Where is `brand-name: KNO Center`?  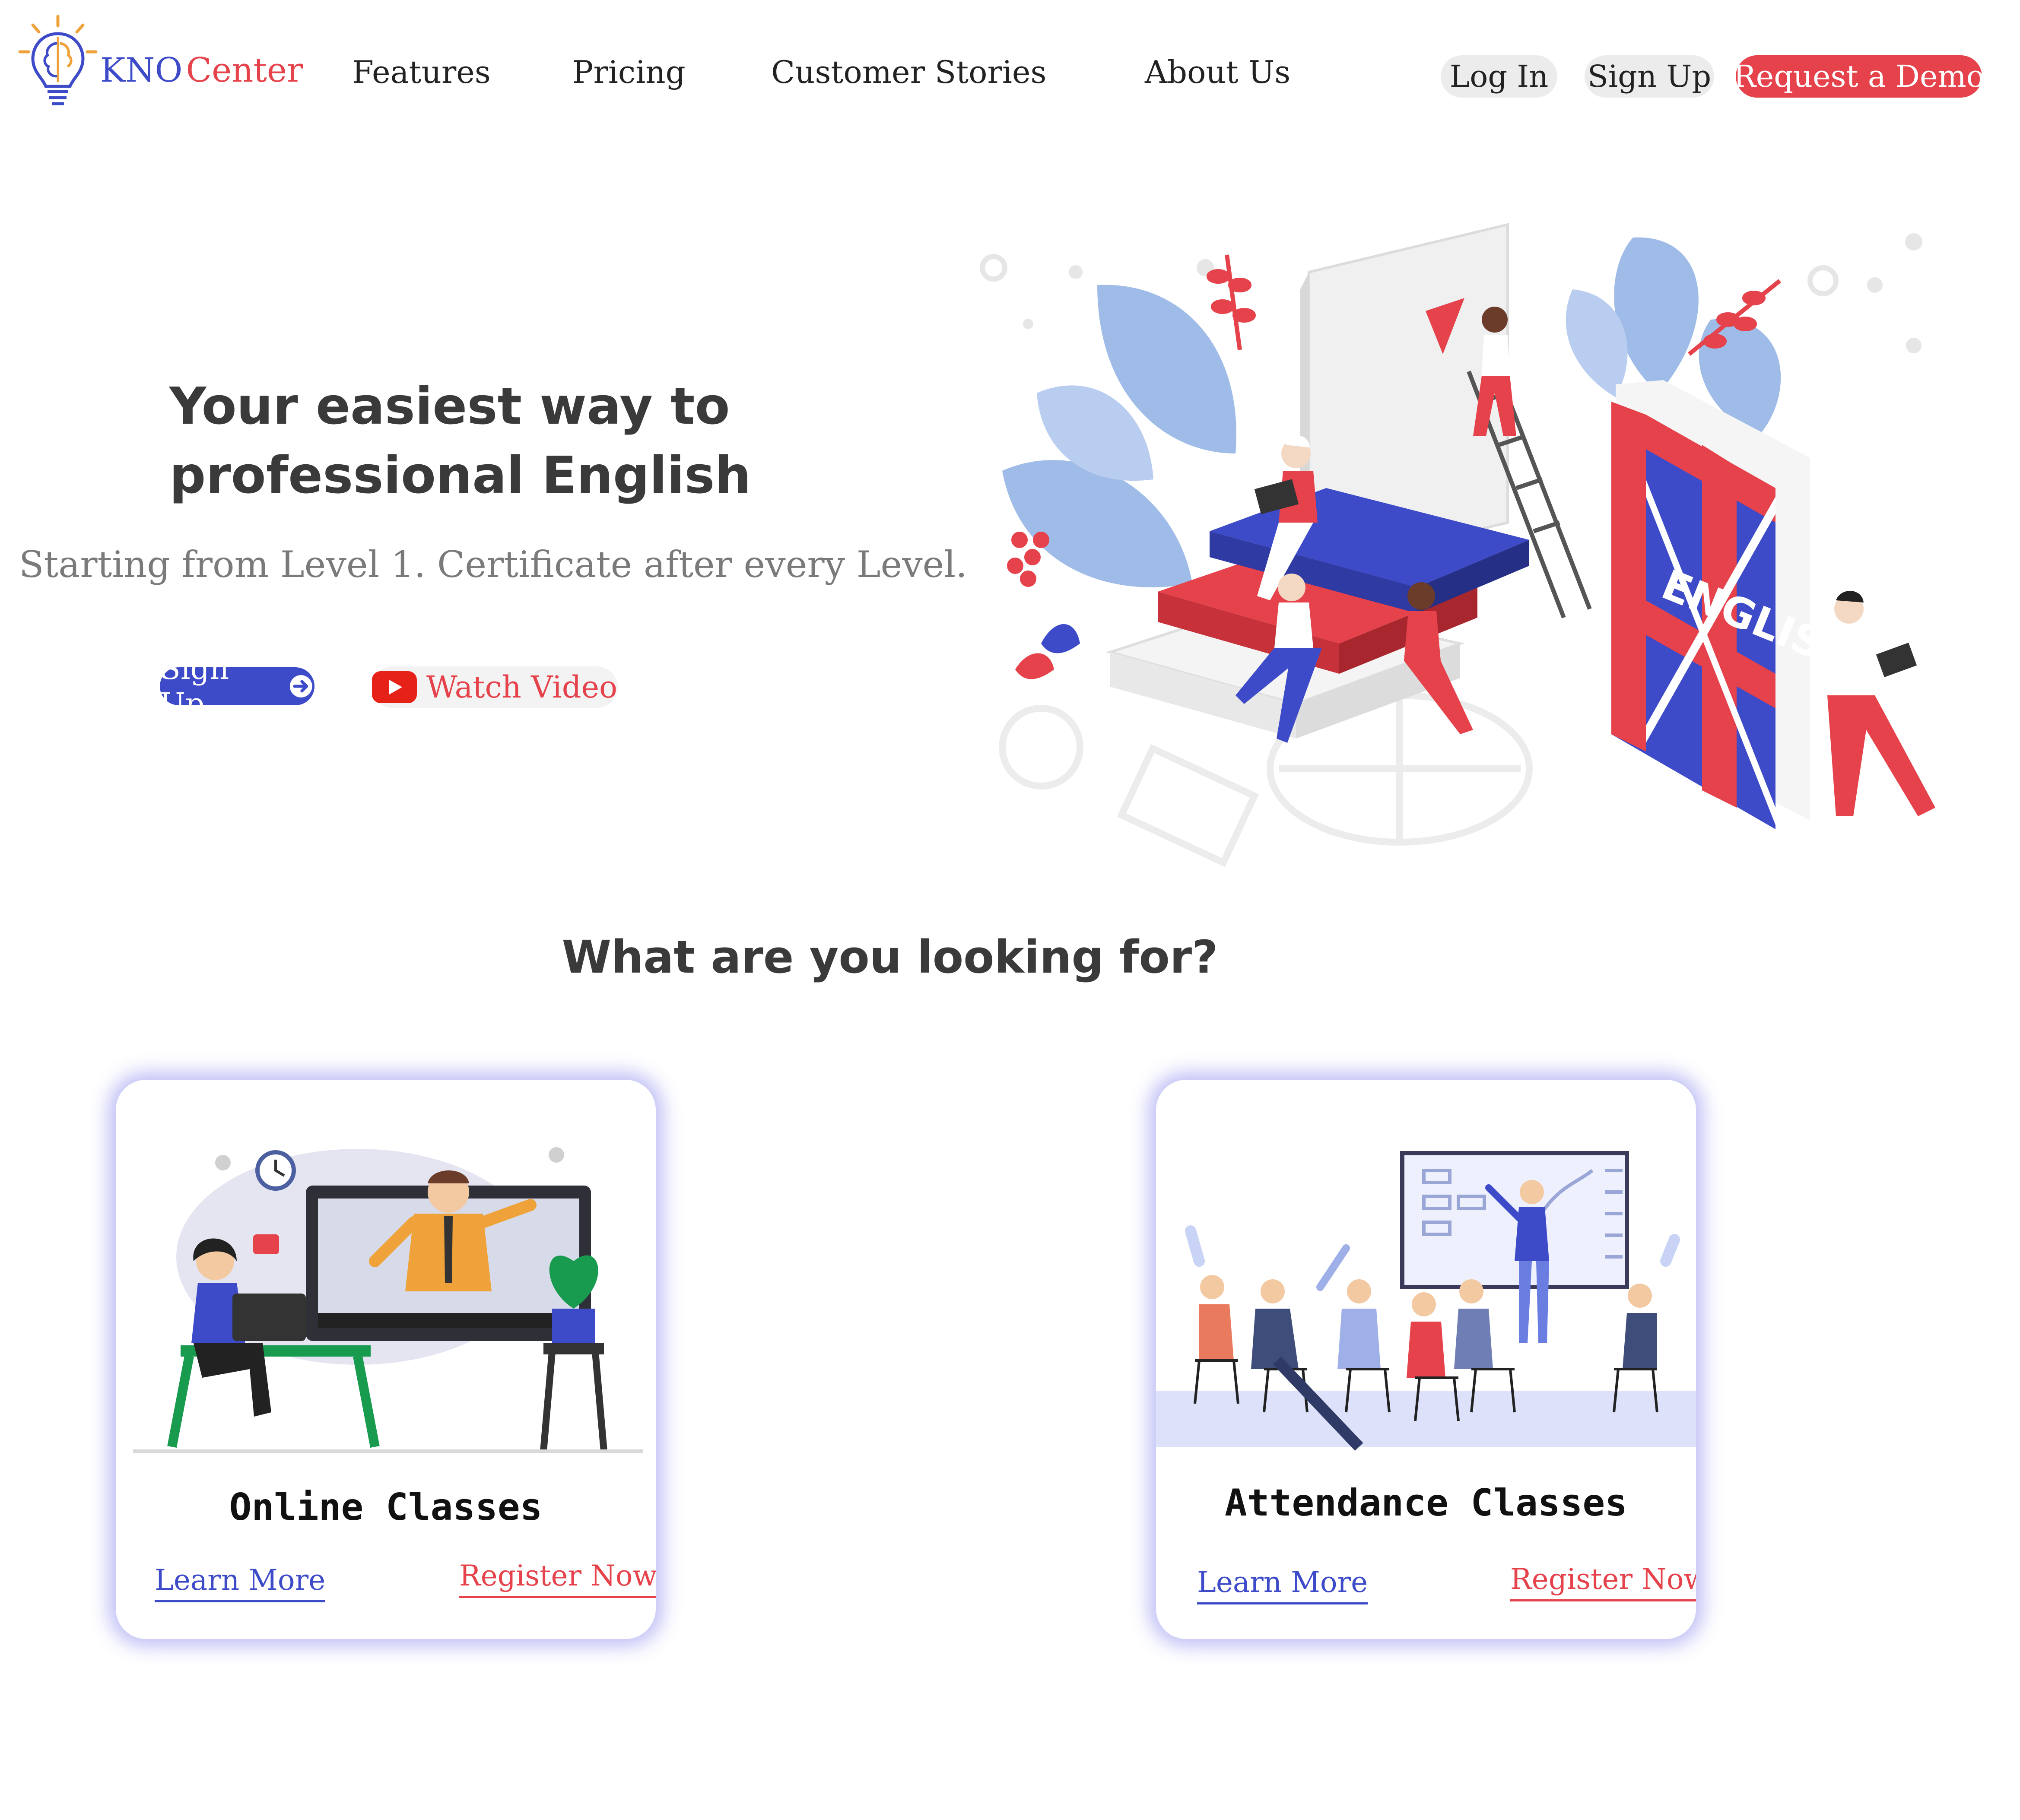
brand-name: KNO Center is located at coordinates (201, 71).